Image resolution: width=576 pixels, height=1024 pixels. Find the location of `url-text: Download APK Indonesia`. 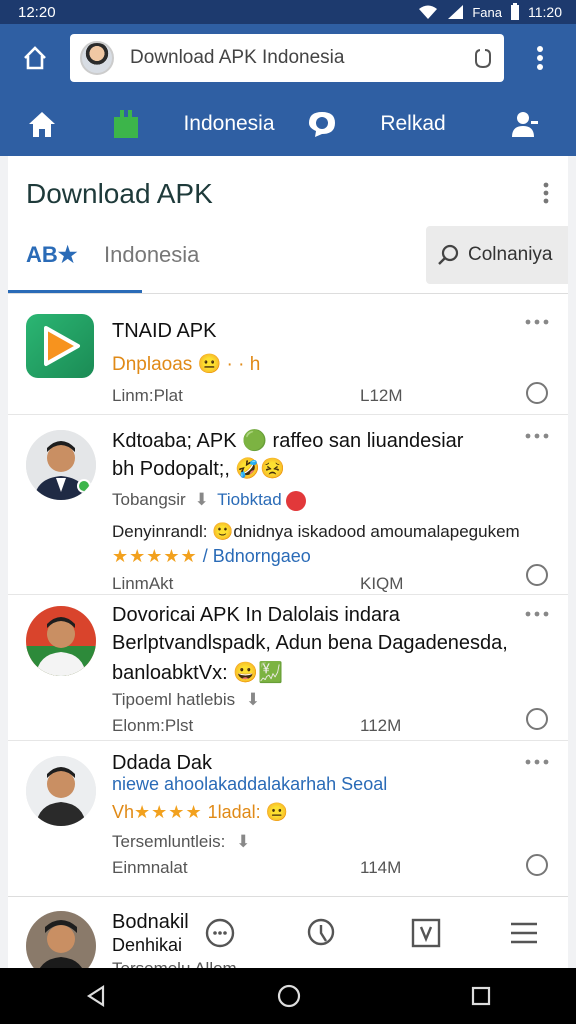

url-text: Download APK Indonesia is located at coordinates (237, 57).